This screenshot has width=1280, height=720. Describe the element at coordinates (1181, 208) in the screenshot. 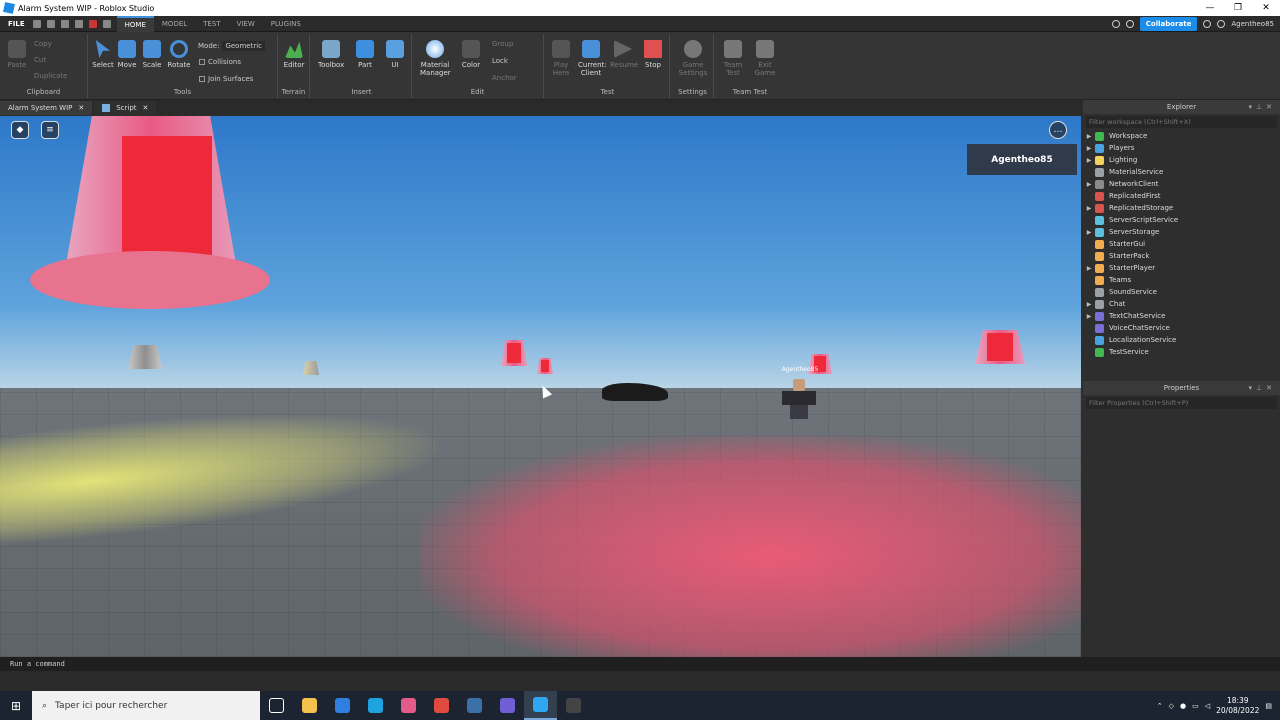

I see `explorer-item-replicatedstorage: ▶ ReplicatedStorage` at that location.